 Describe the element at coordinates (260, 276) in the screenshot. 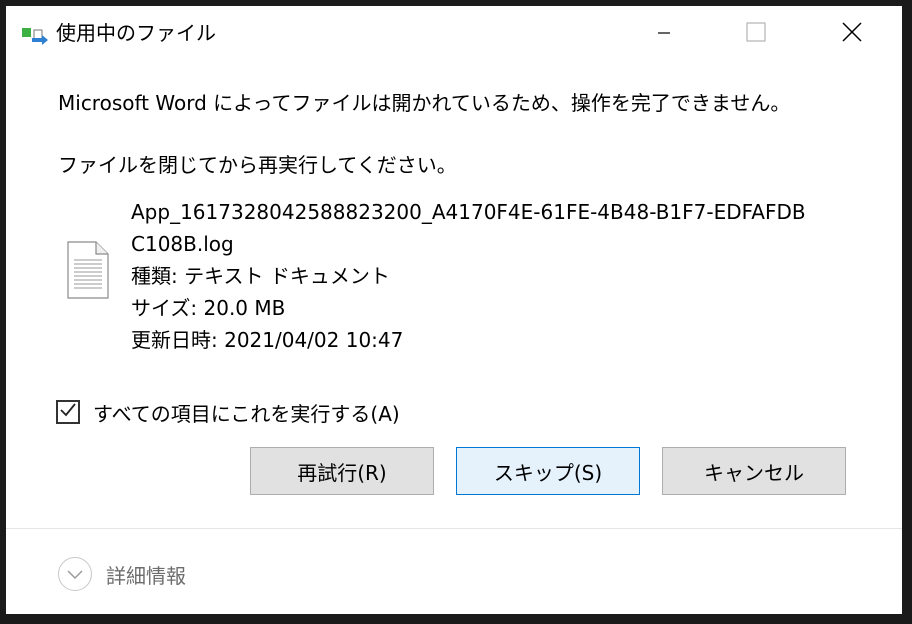

I see `file-type: 種類: テキスト ドキュメント` at that location.